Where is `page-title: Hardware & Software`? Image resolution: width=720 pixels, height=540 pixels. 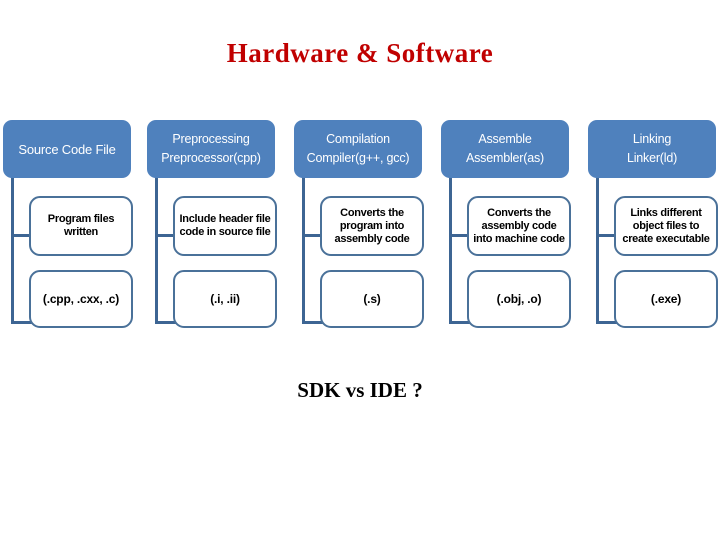 page-title: Hardware & Software is located at coordinates (360, 53).